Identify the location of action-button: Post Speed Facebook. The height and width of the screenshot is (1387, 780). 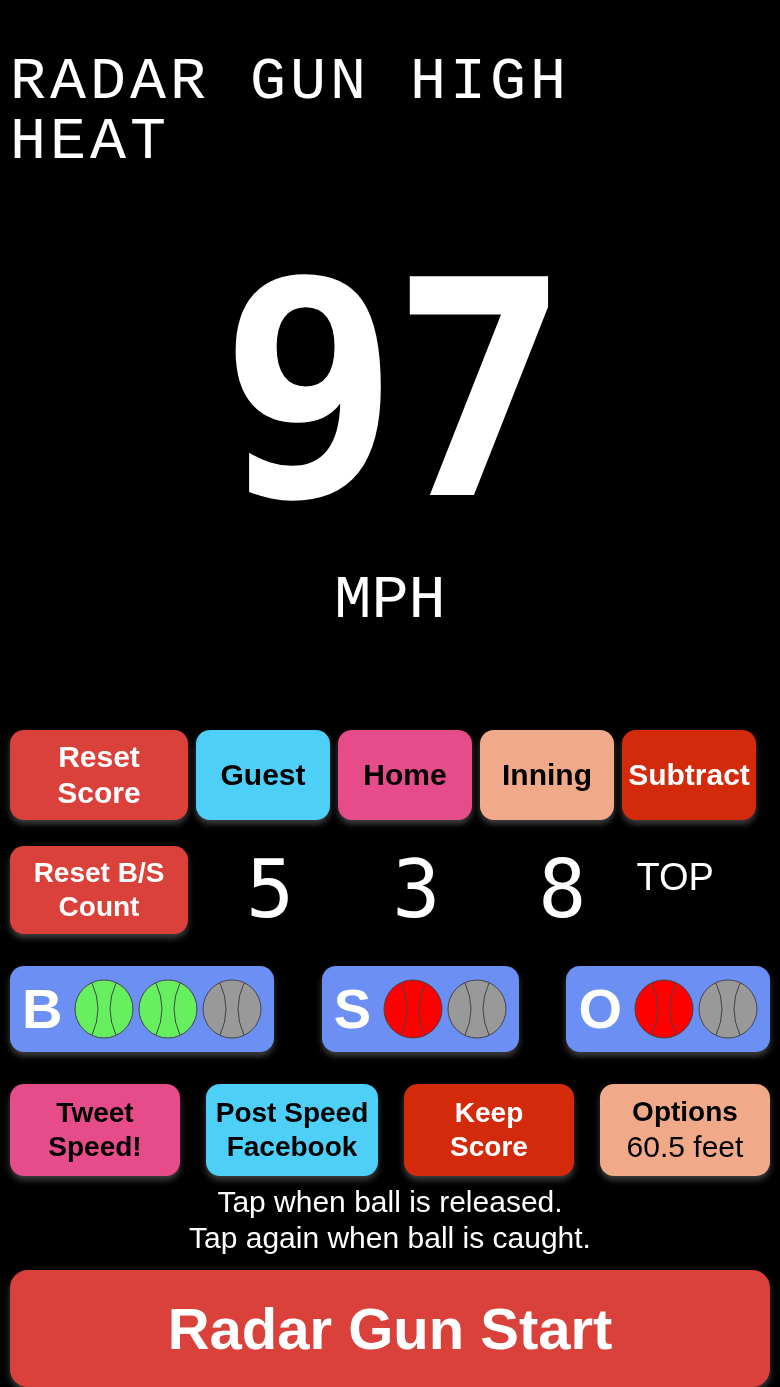
(292, 1130).